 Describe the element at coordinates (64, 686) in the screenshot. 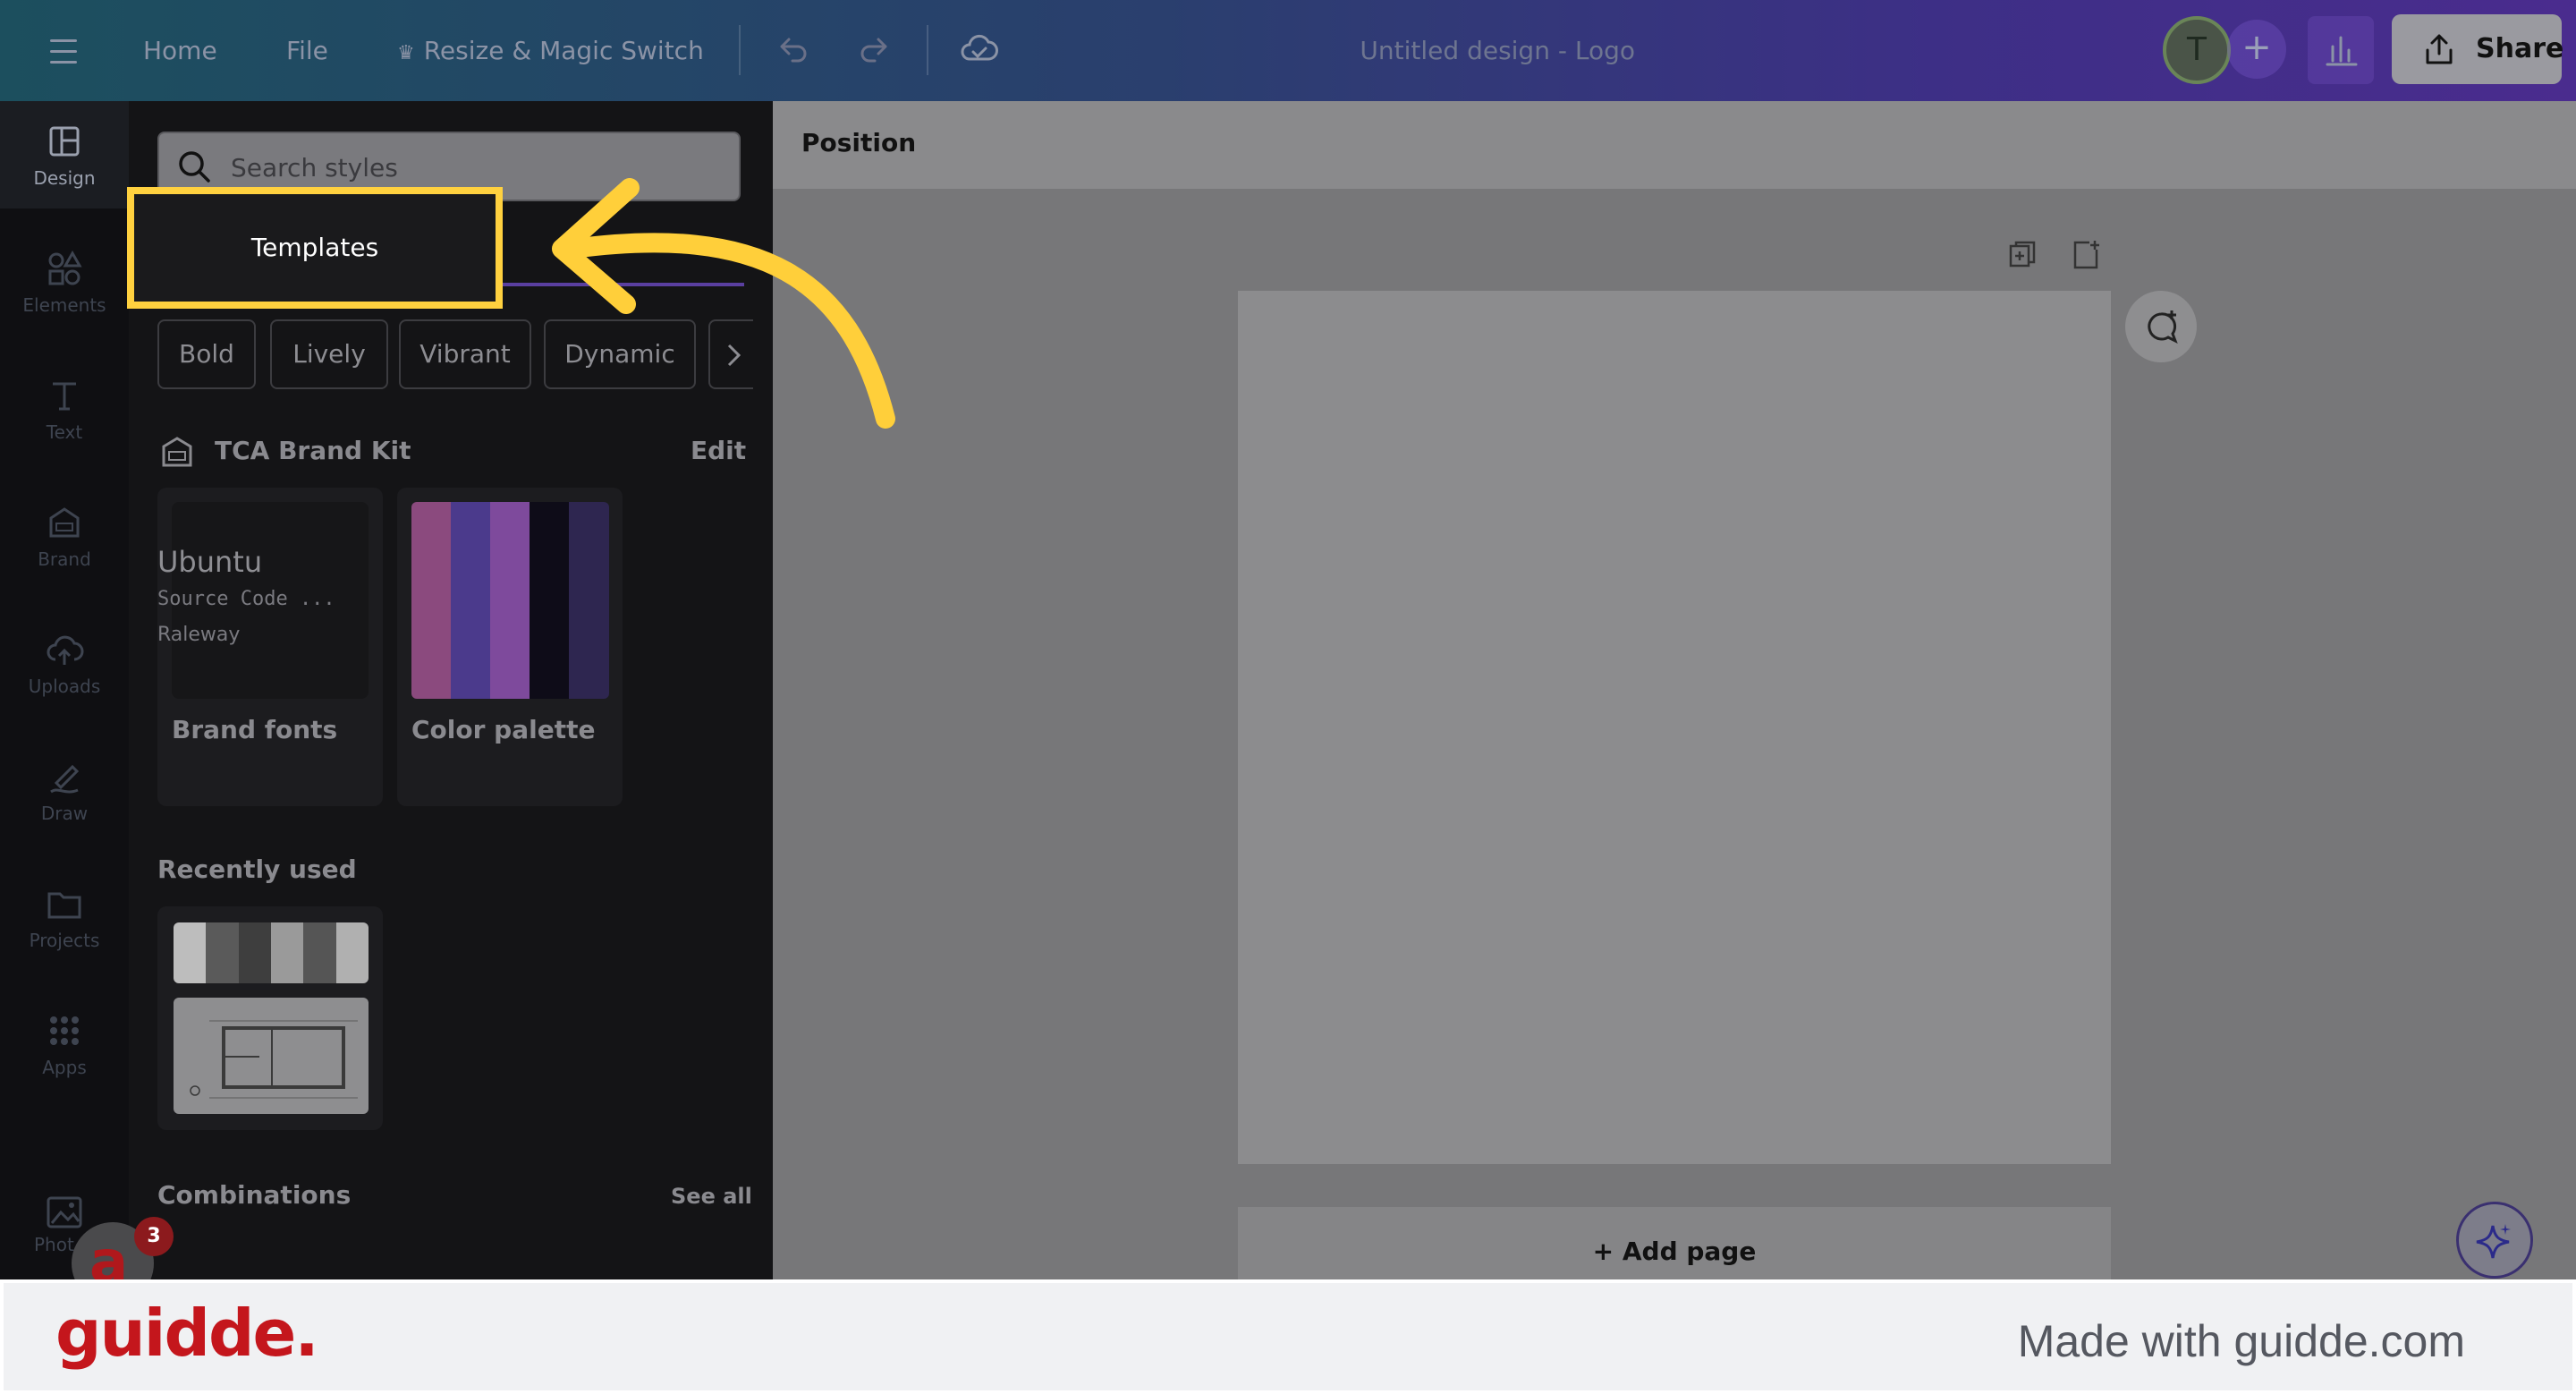

I see `rail-label: Uploads` at that location.